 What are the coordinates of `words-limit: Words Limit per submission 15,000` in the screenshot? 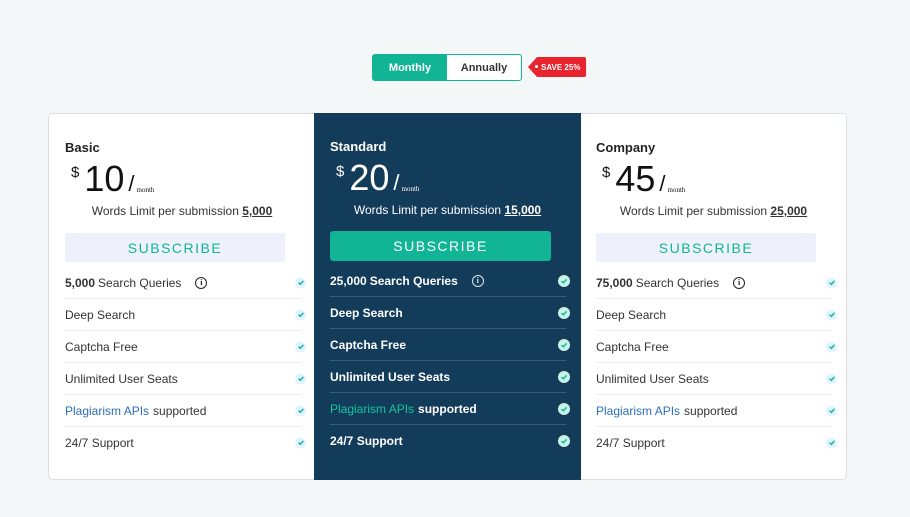 It's located at (447, 210).